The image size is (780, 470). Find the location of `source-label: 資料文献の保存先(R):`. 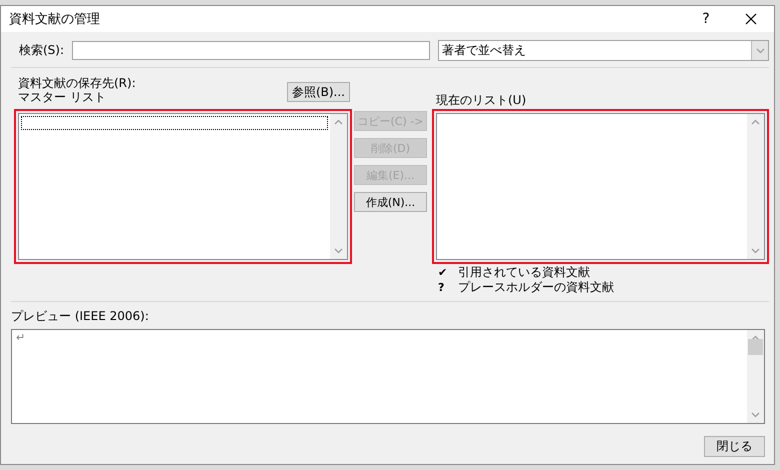

source-label: 資料文献の保存先(R): is located at coordinates (77, 83).